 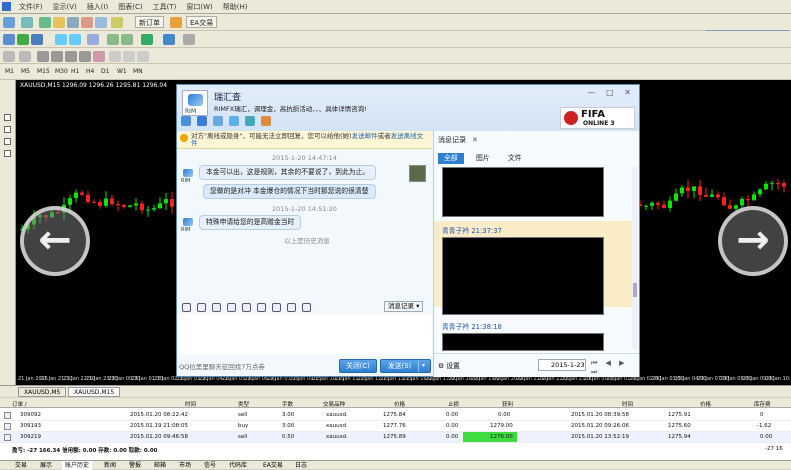 I want to click on timeframe-m30: M30, so click(x=61, y=71).